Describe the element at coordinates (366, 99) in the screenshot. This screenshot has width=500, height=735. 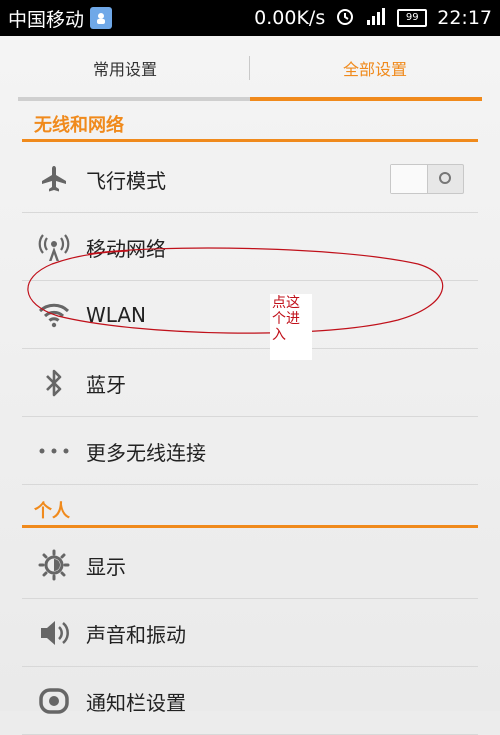
I see `tab-underline-active` at that location.